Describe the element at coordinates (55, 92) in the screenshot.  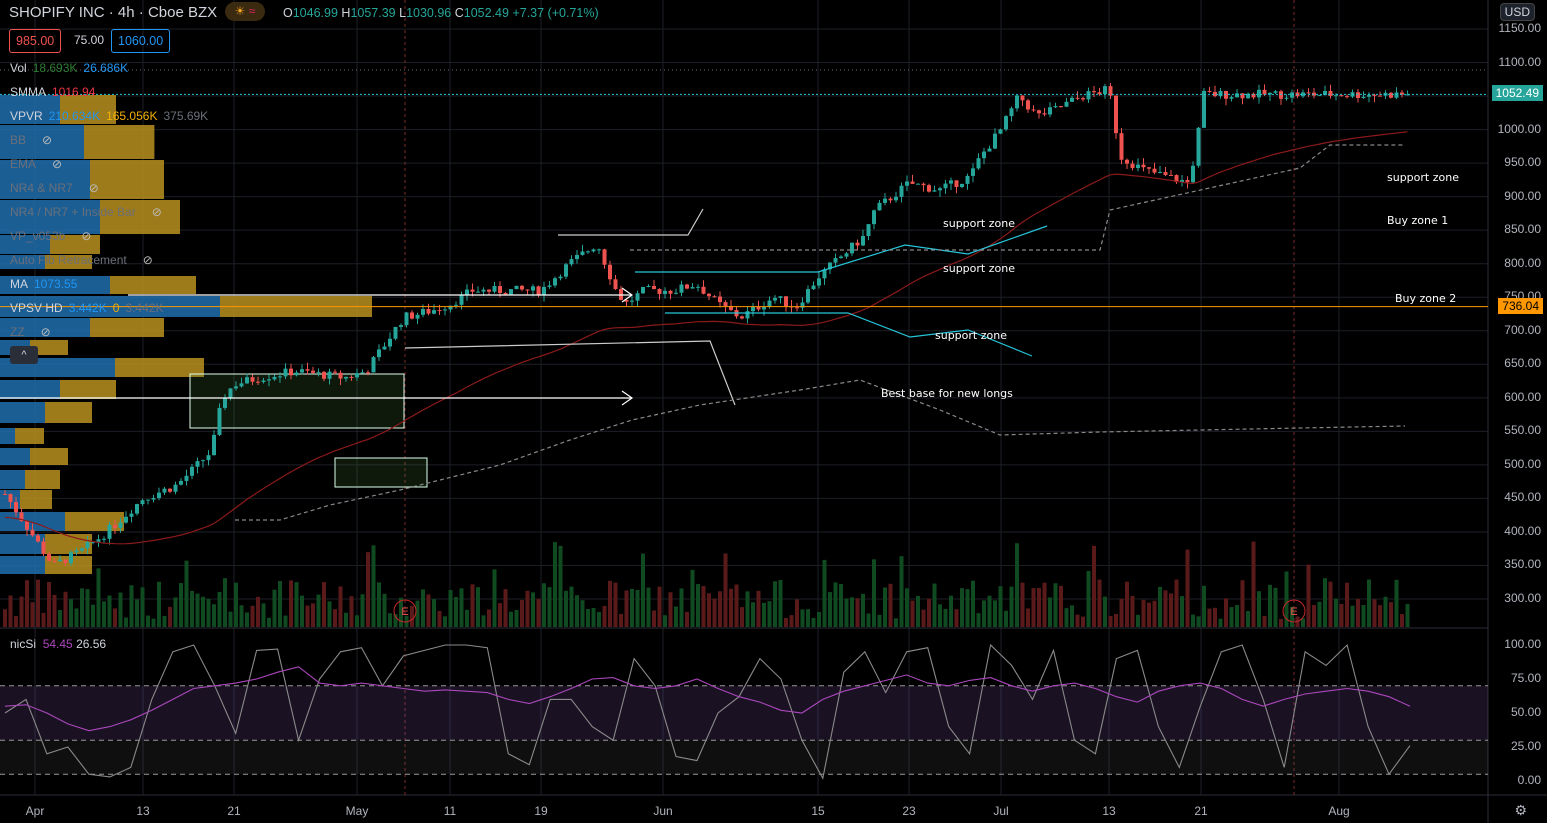
I see `legend-item-smma: SMMA 1016.94` at that location.